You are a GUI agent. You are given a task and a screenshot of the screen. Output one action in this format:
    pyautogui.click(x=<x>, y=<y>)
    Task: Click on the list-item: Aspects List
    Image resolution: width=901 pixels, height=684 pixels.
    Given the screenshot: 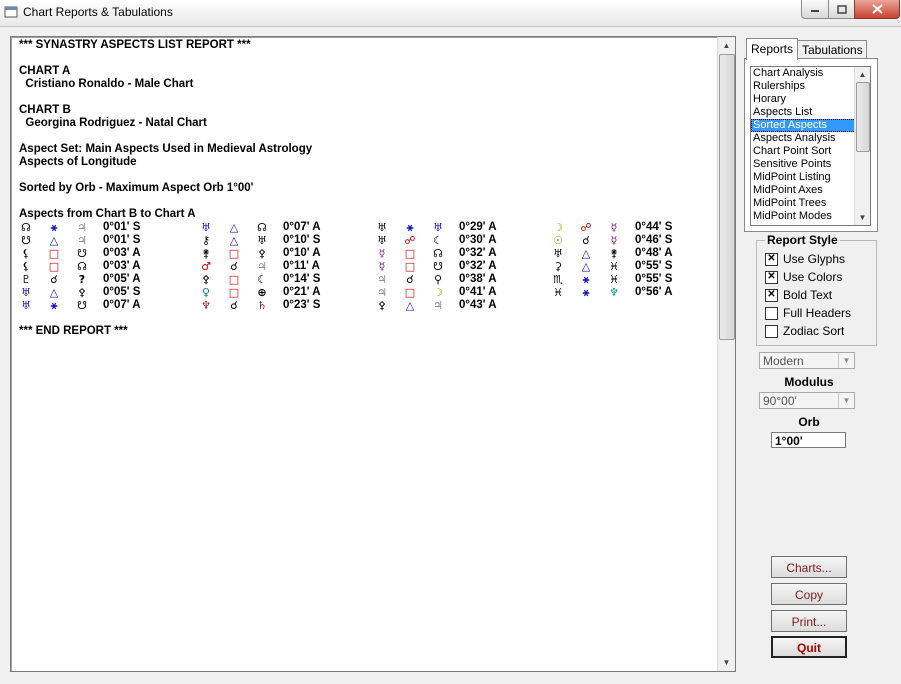 What is the action you would take?
    pyautogui.click(x=810, y=112)
    